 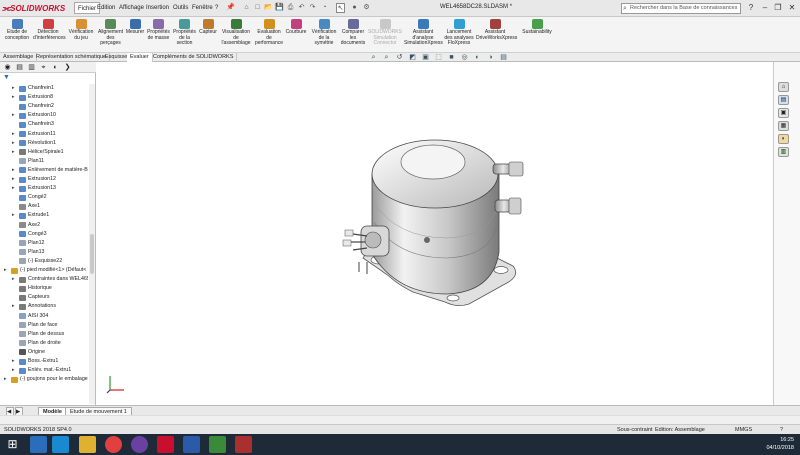 What do you see at coordinates (269, 33) in the screenshot?
I see `ribbon-evaluation-performance: Evaluation de performance` at bounding box center [269, 33].